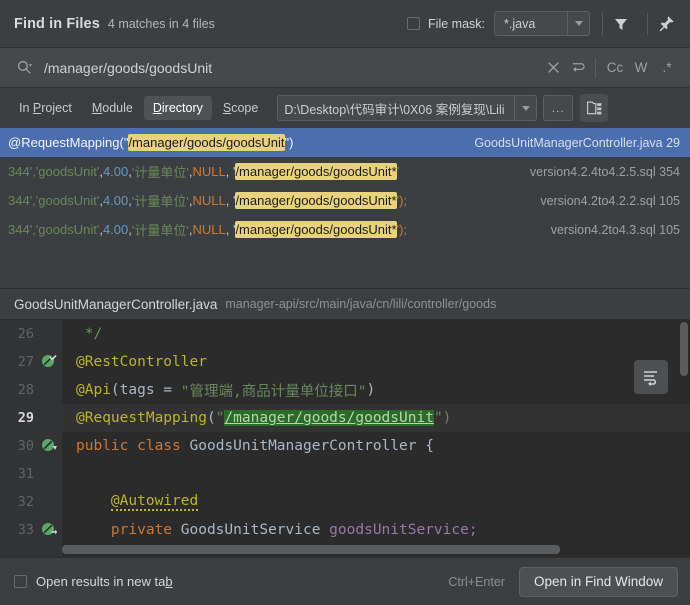 The height and width of the screenshot is (605, 690). I want to click on line-number: 26, so click(25, 334).